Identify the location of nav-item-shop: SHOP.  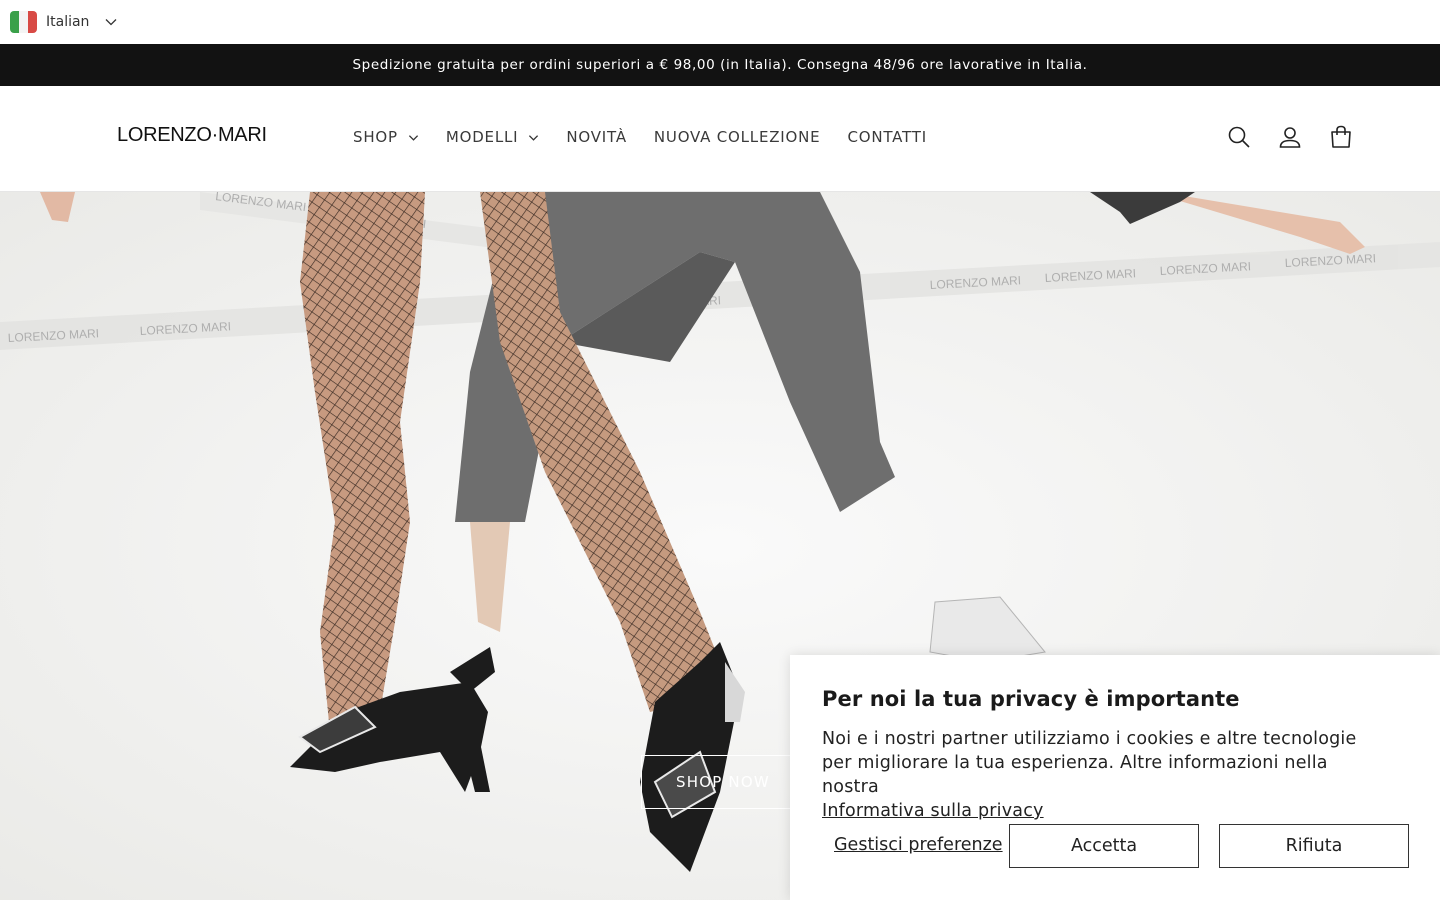
(386, 137).